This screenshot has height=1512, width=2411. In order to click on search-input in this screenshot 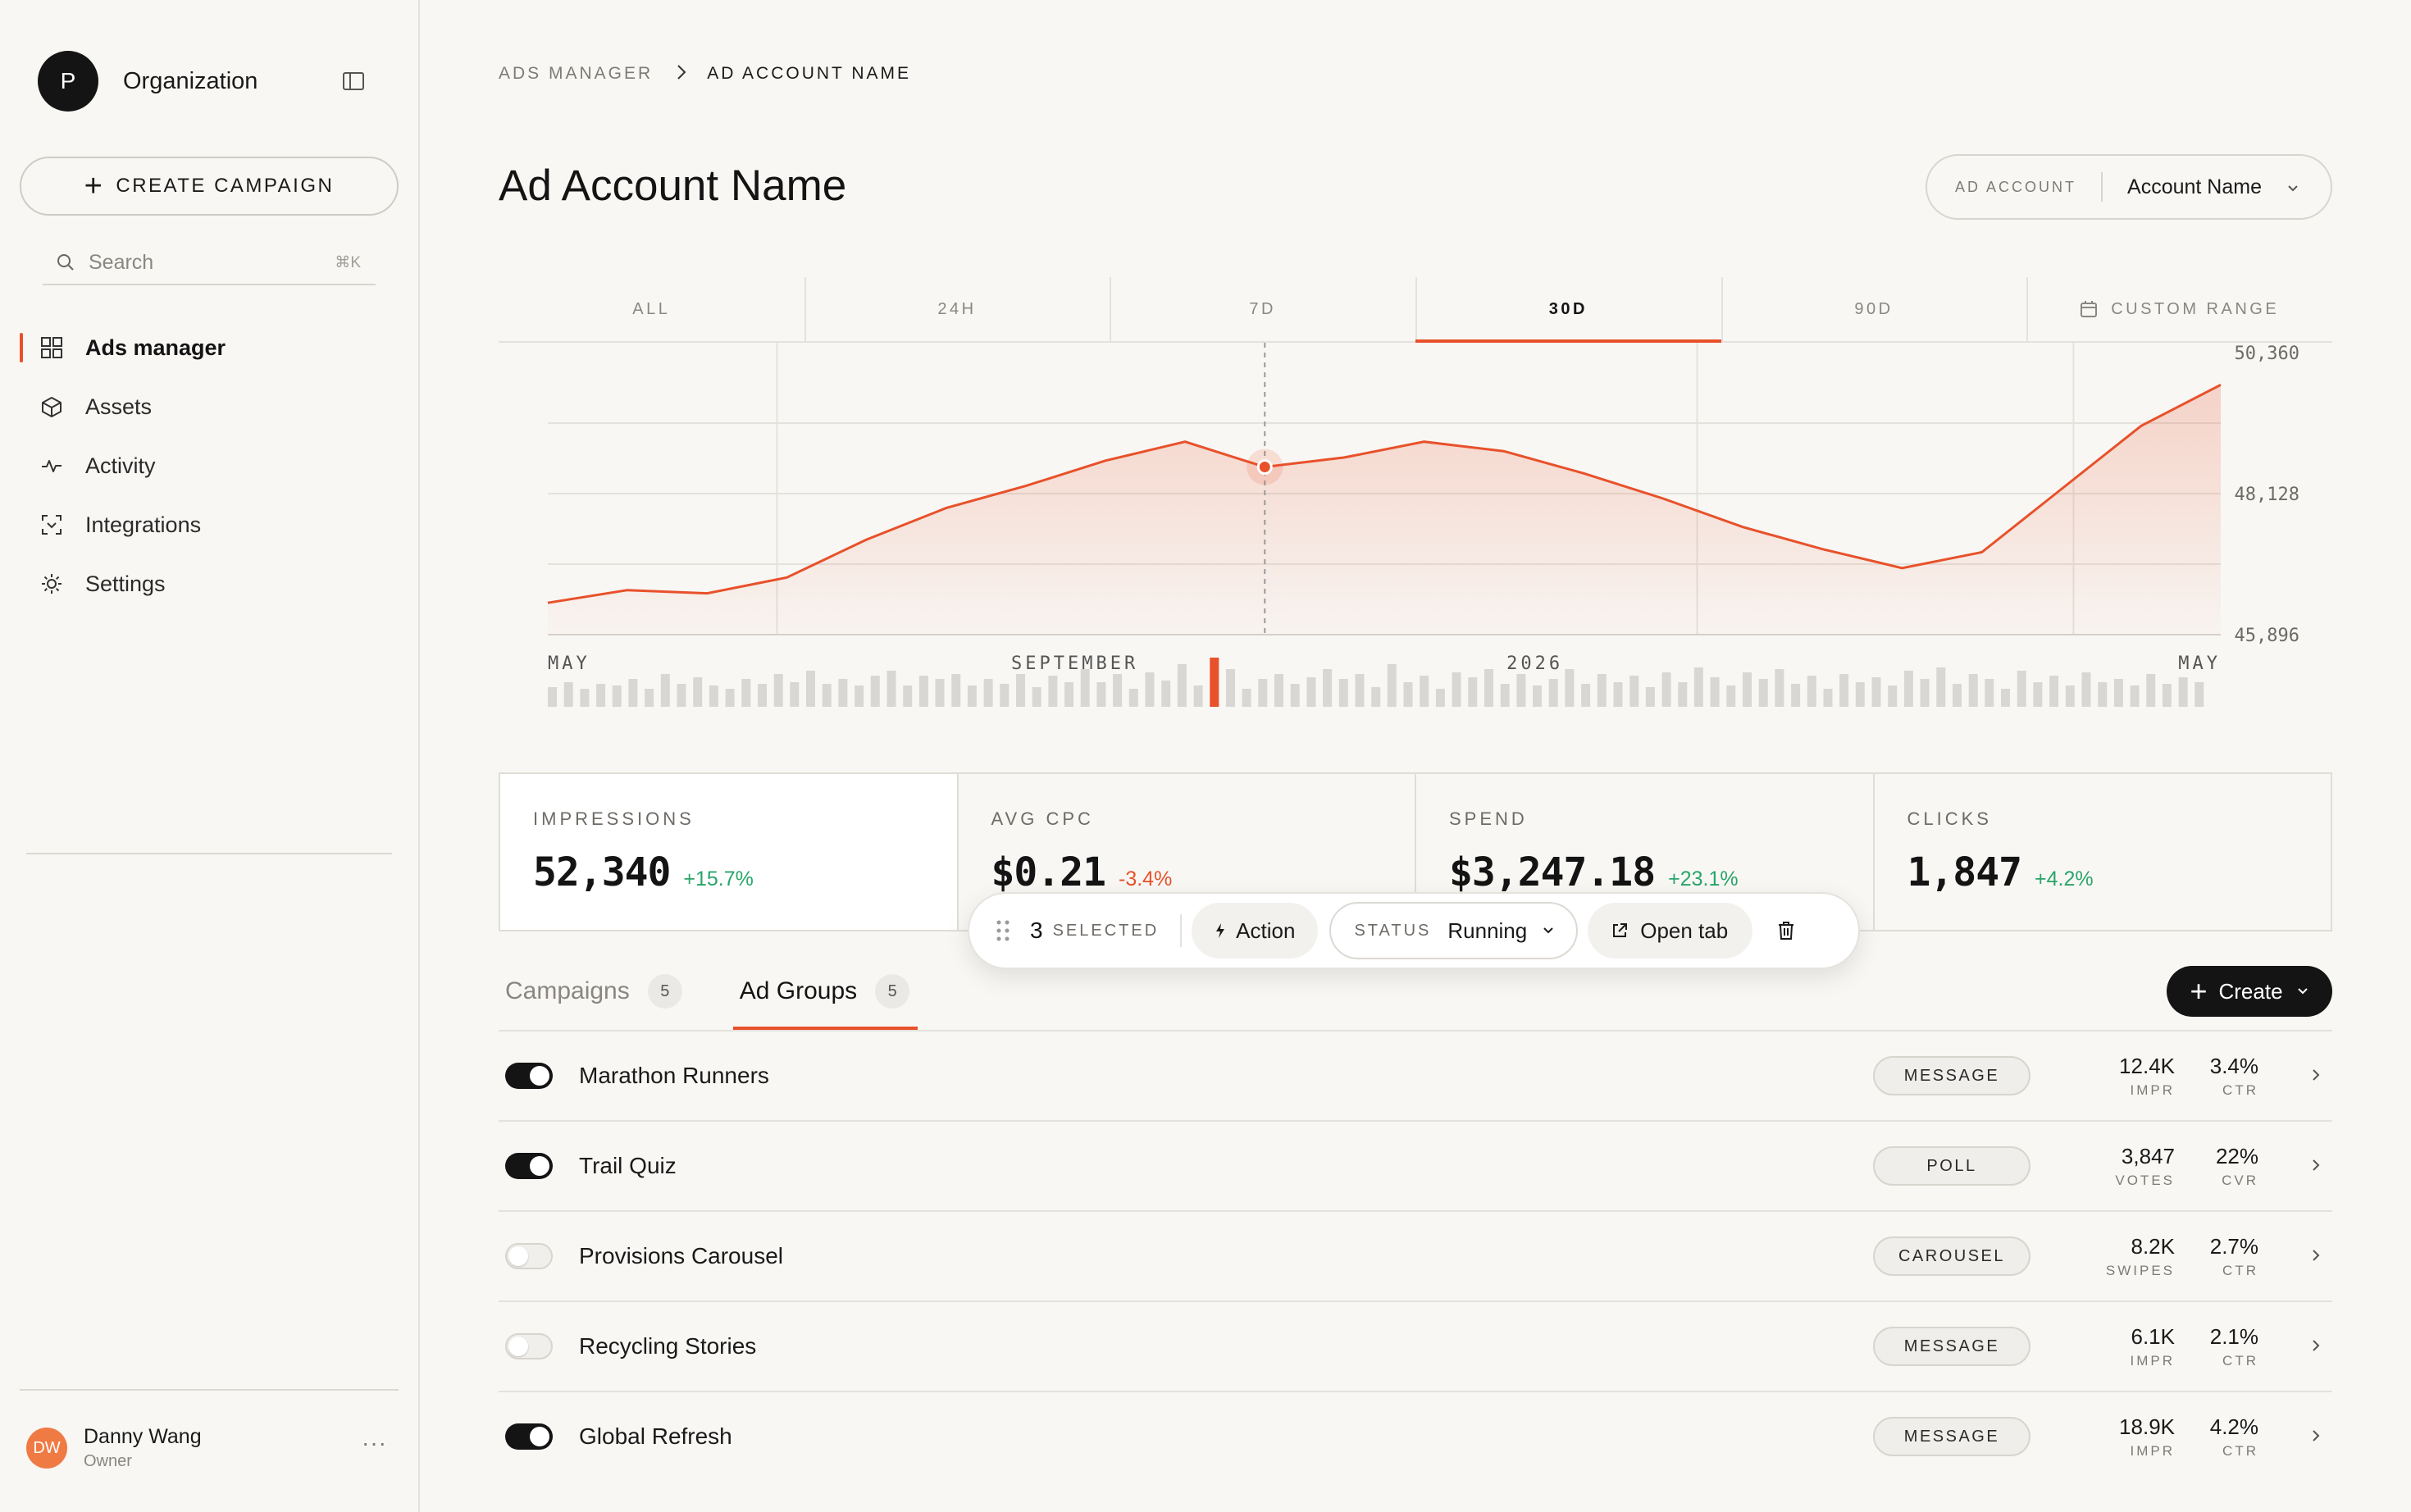, I will do `click(203, 262)`.